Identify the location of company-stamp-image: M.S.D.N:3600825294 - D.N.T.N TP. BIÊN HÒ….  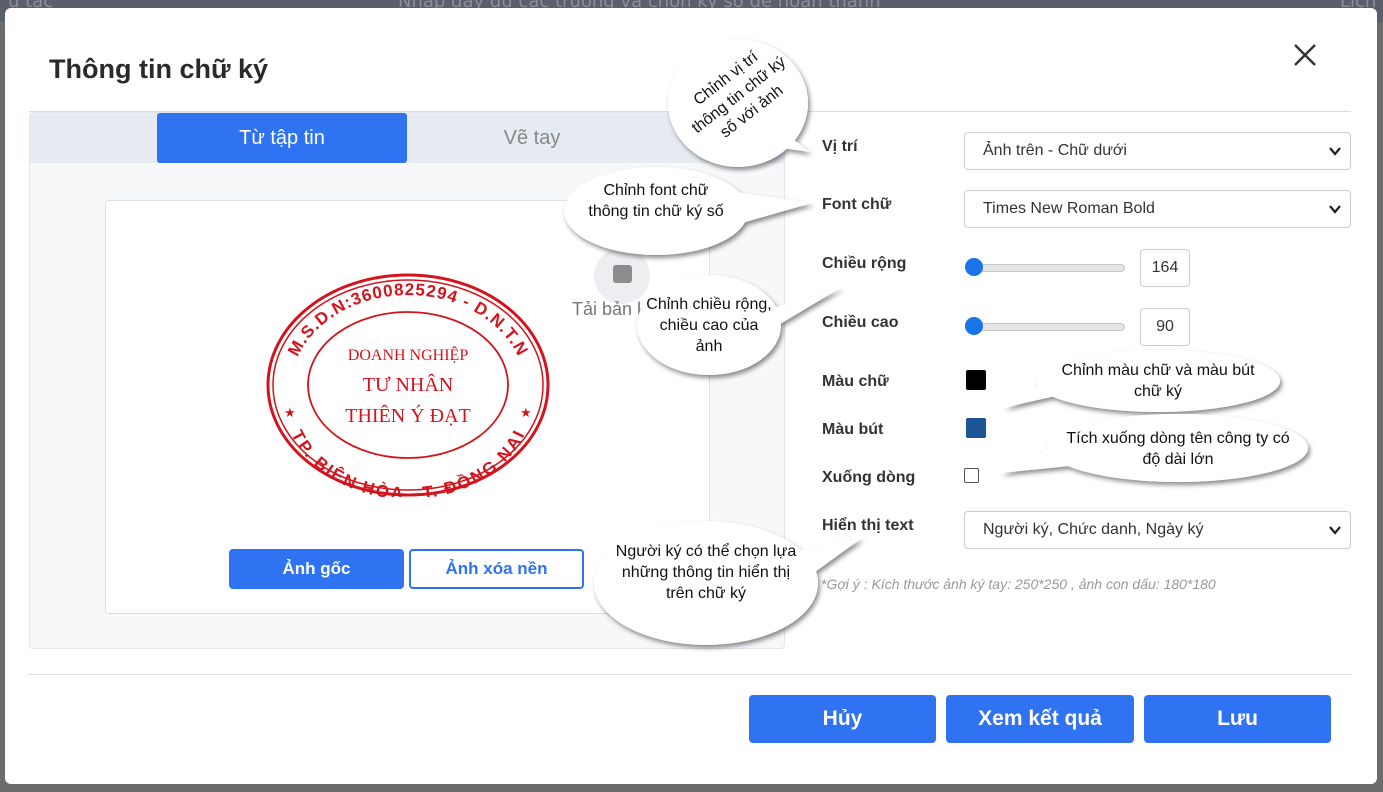
(408, 385).